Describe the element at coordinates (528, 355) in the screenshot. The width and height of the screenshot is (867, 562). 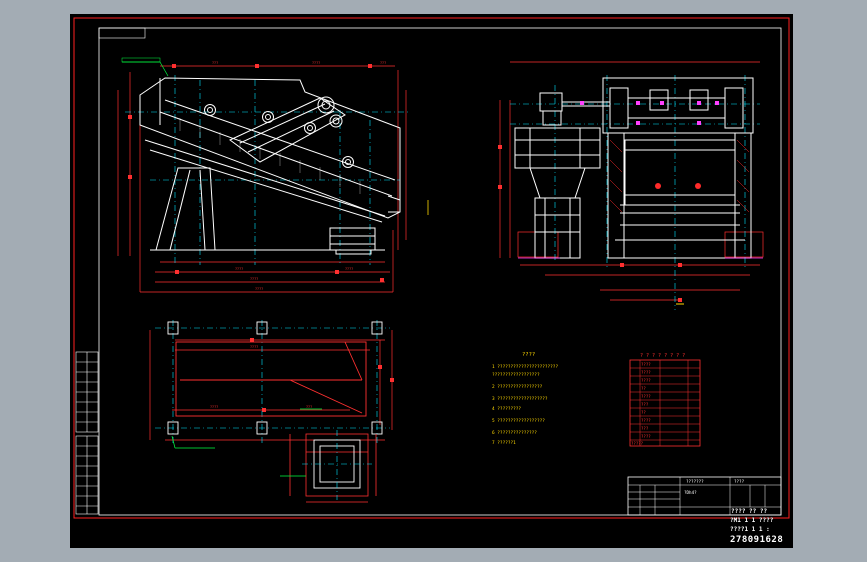
I see `notes-title: ????` at that location.